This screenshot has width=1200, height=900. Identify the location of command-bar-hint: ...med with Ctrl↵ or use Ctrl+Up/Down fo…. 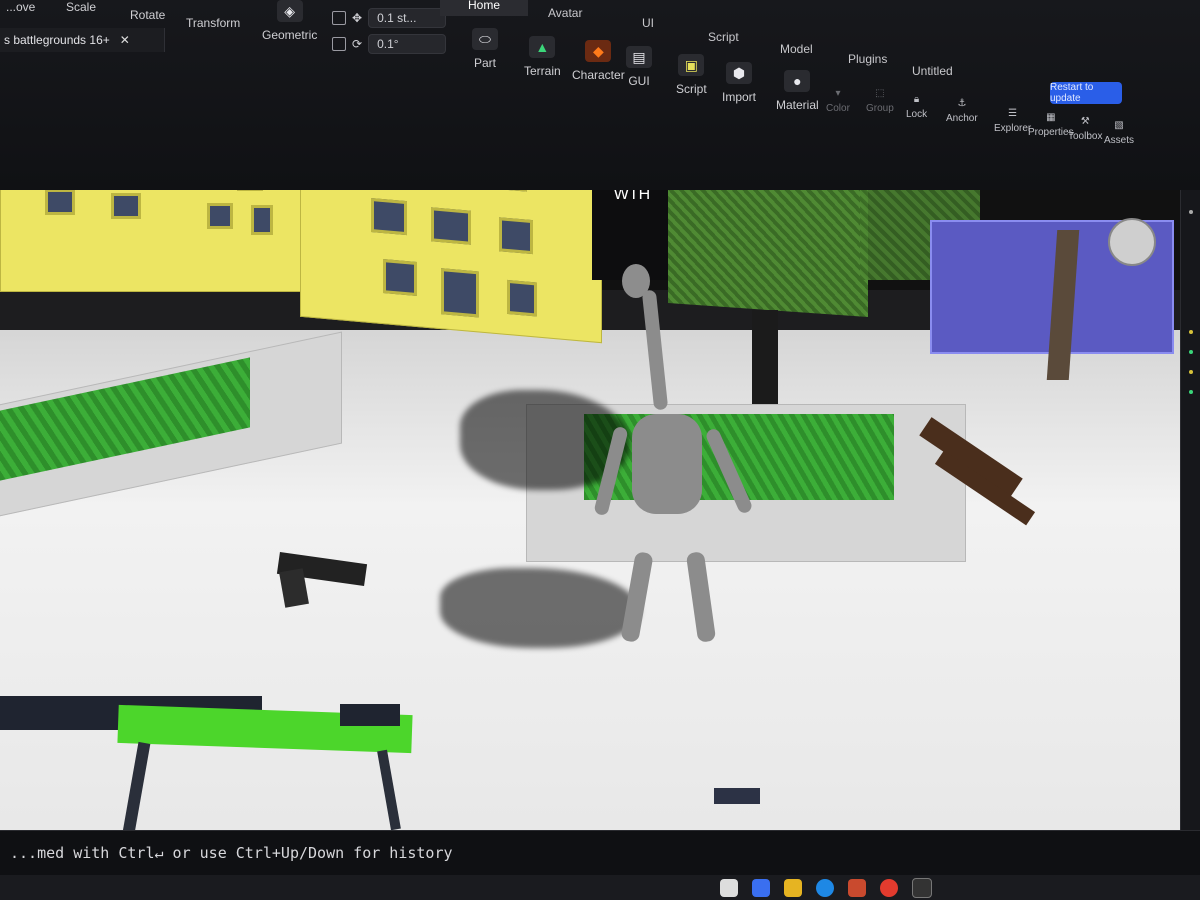
(231, 853).